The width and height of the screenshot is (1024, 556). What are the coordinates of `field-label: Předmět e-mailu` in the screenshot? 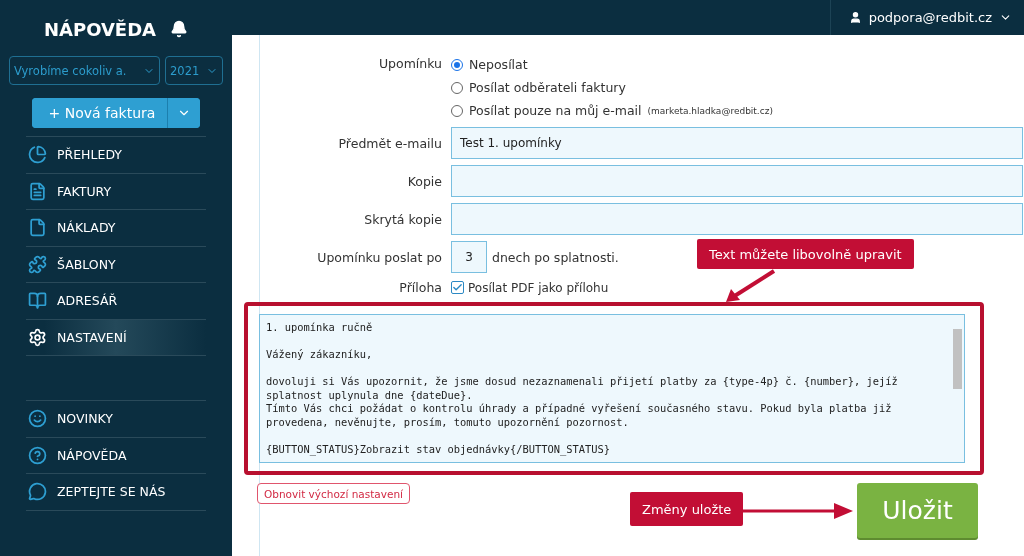 It's located at (389, 143).